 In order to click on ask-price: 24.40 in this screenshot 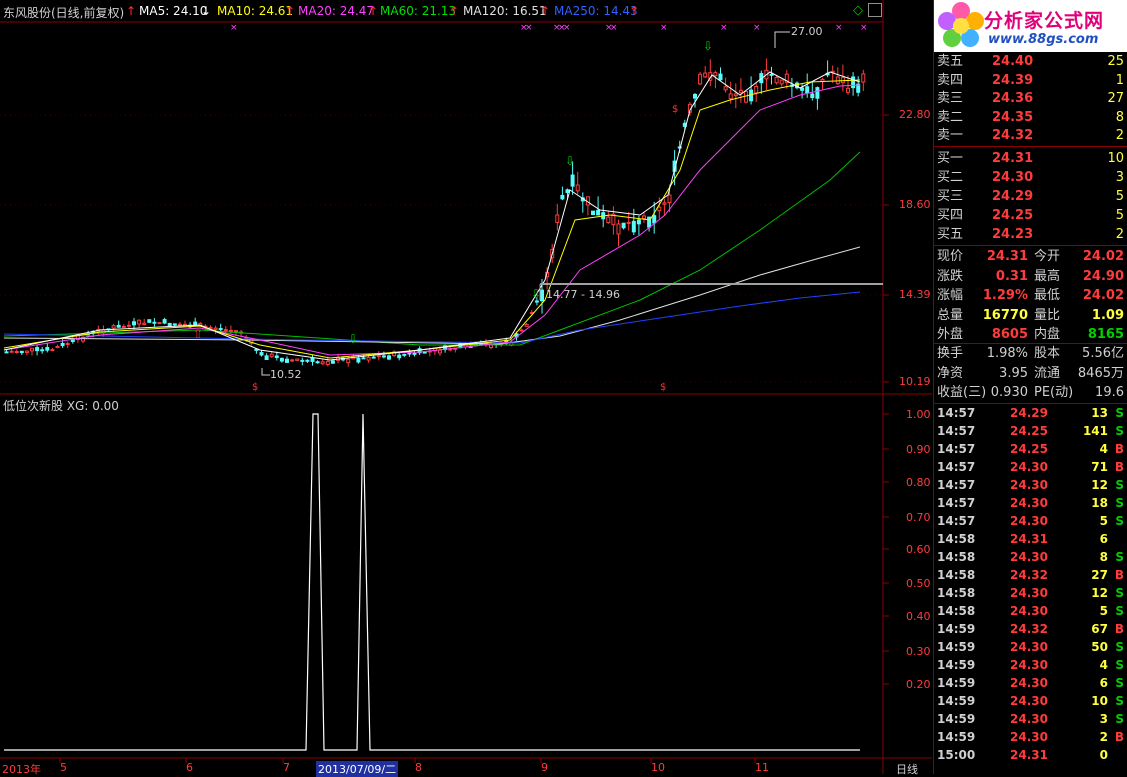, I will do `click(1013, 61)`.